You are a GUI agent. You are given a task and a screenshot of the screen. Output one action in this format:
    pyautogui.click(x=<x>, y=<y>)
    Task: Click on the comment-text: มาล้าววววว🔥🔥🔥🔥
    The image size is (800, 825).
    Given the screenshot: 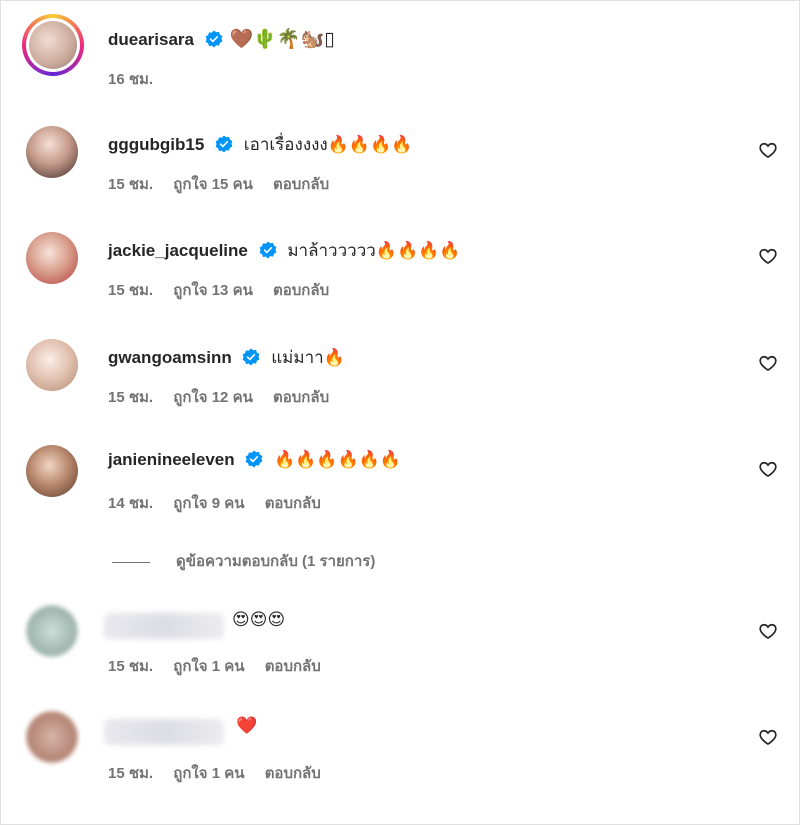 What is the action you would take?
    pyautogui.click(x=374, y=250)
    